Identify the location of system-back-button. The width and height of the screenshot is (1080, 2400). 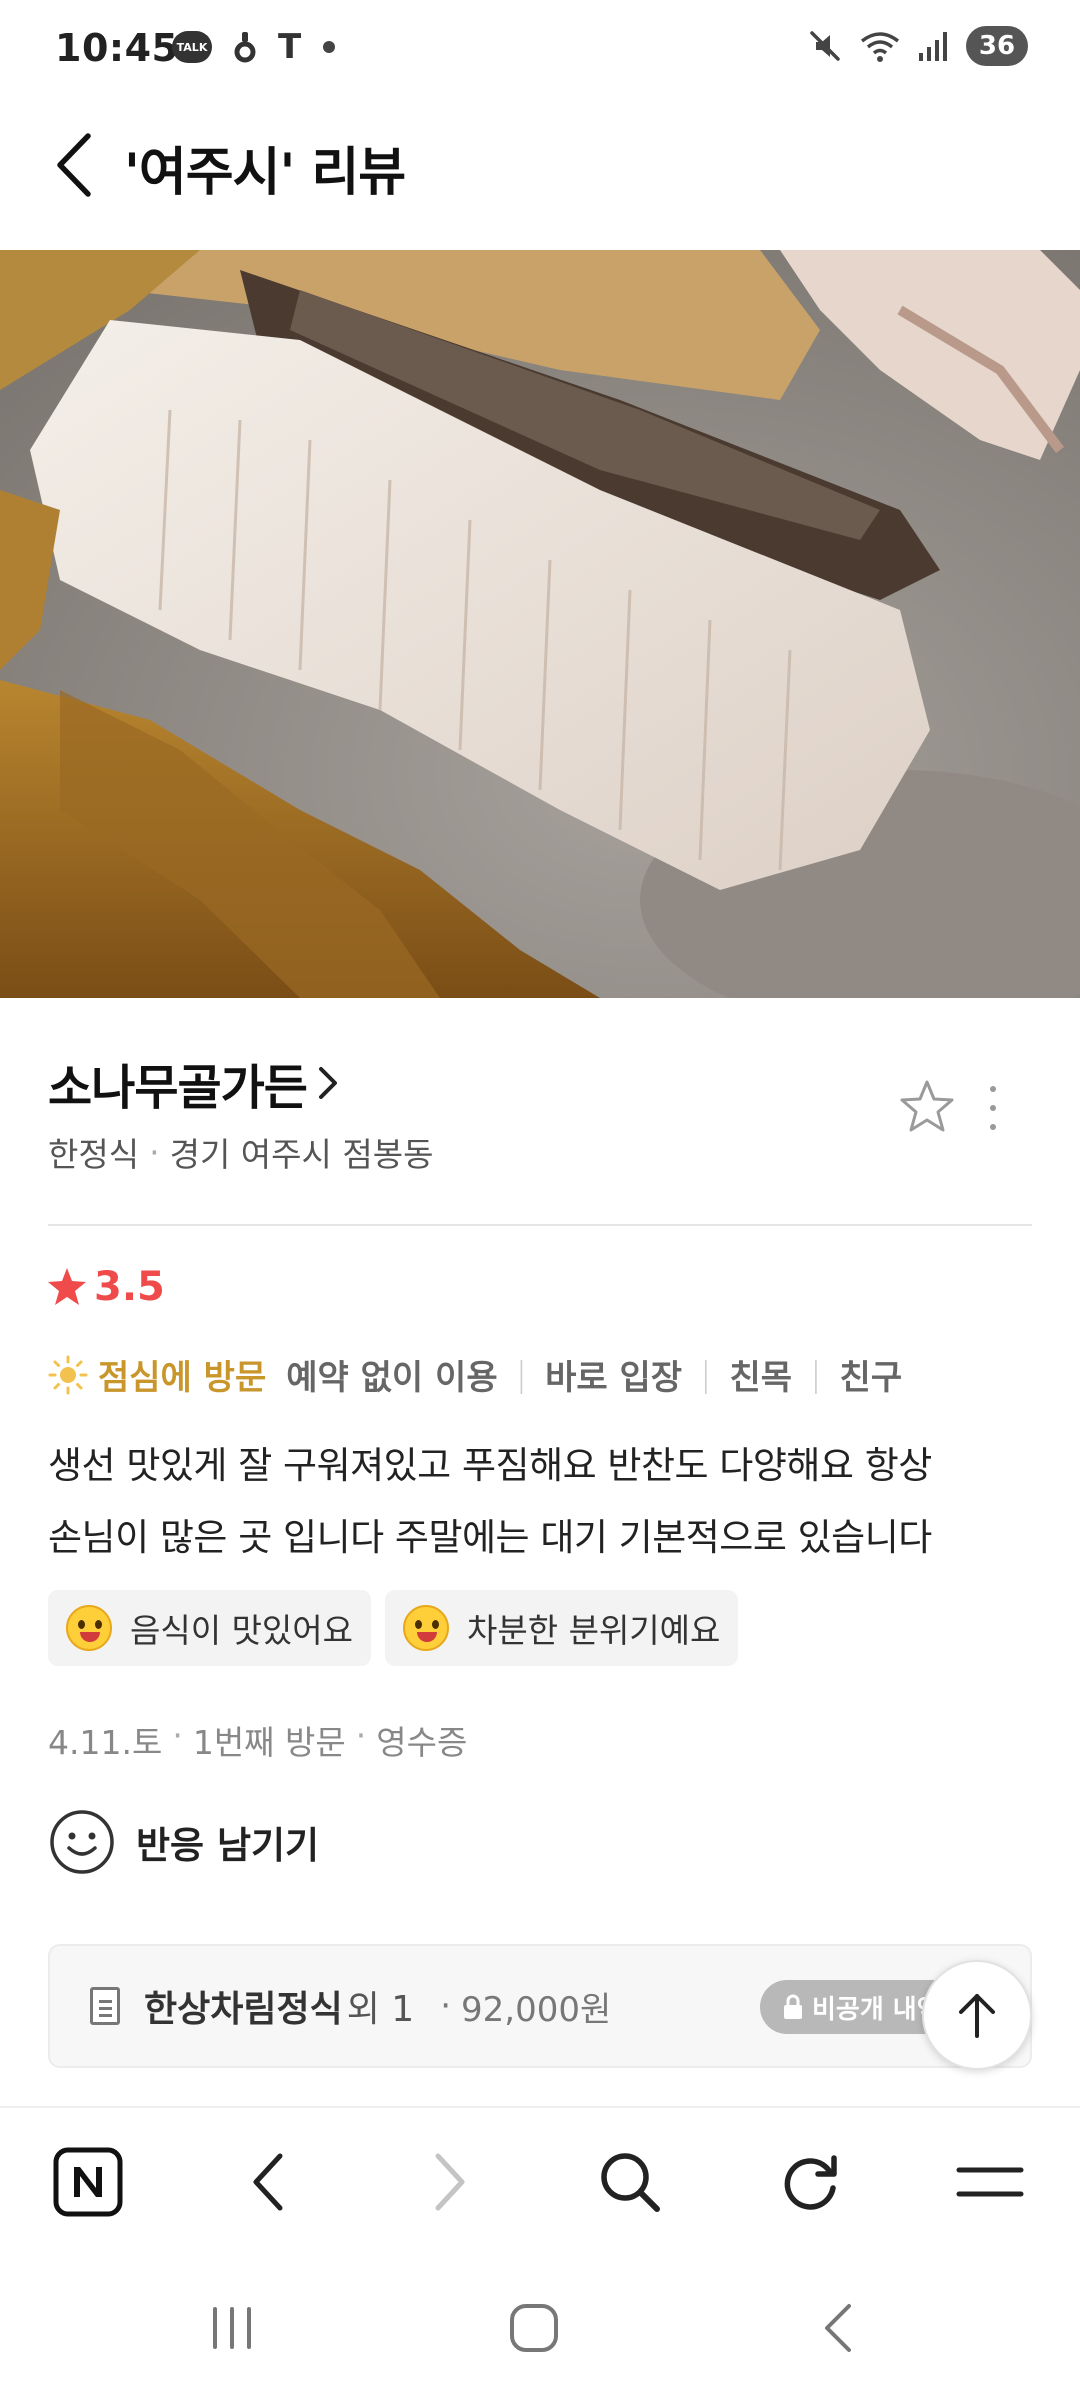
(838, 2328).